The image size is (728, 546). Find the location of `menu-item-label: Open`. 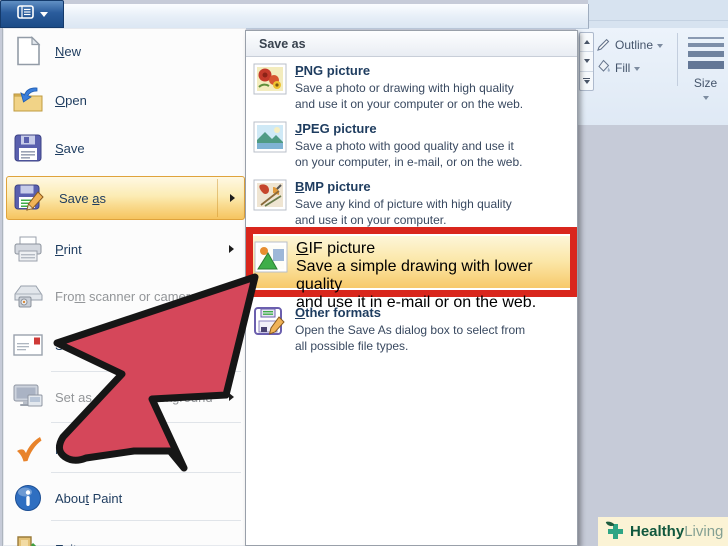

menu-item-label: Open is located at coordinates (71, 100).